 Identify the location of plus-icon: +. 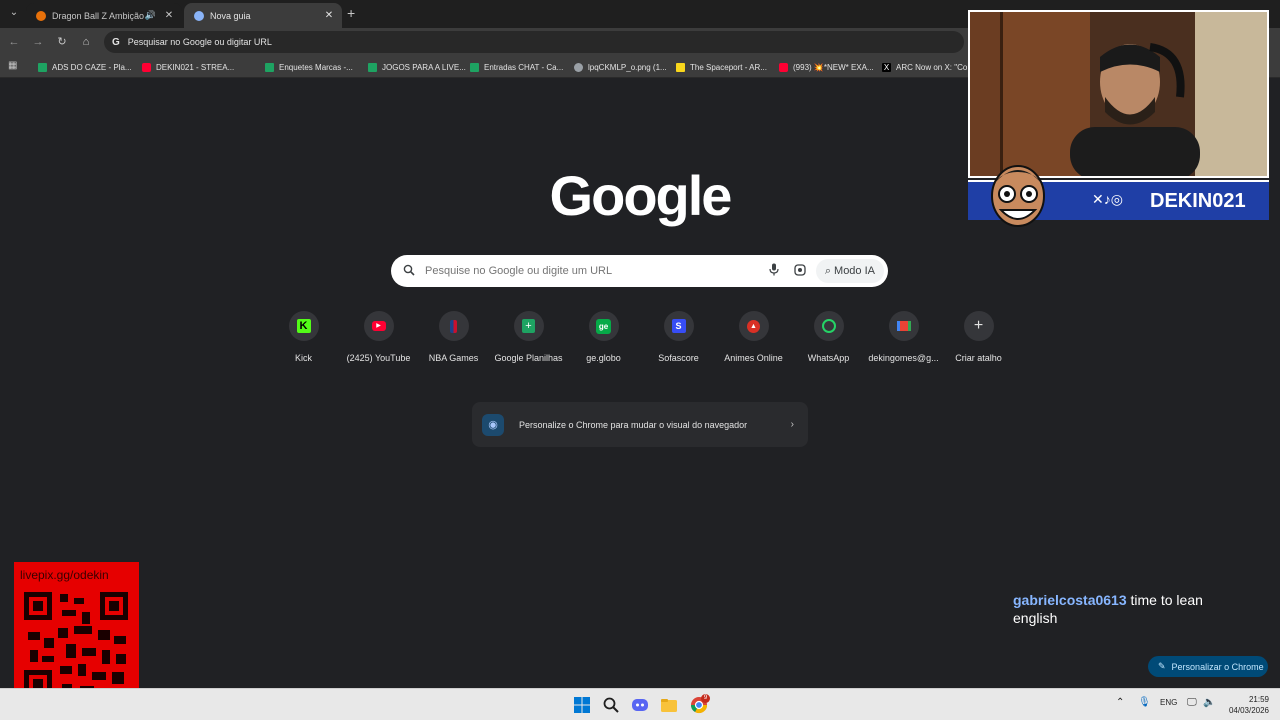
(978, 325).